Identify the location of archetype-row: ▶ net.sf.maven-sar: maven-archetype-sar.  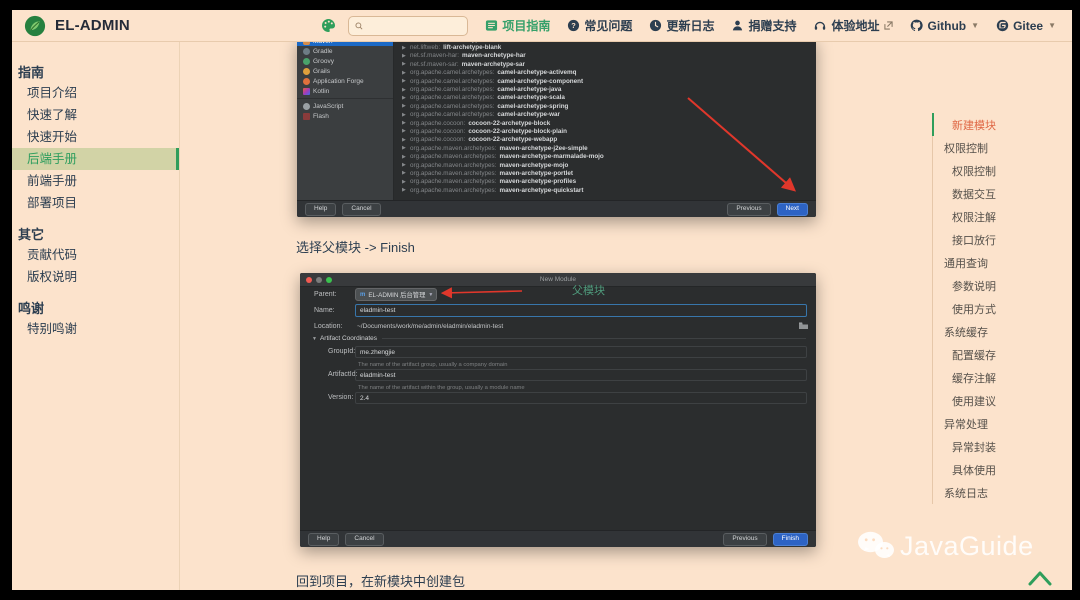
(605, 64).